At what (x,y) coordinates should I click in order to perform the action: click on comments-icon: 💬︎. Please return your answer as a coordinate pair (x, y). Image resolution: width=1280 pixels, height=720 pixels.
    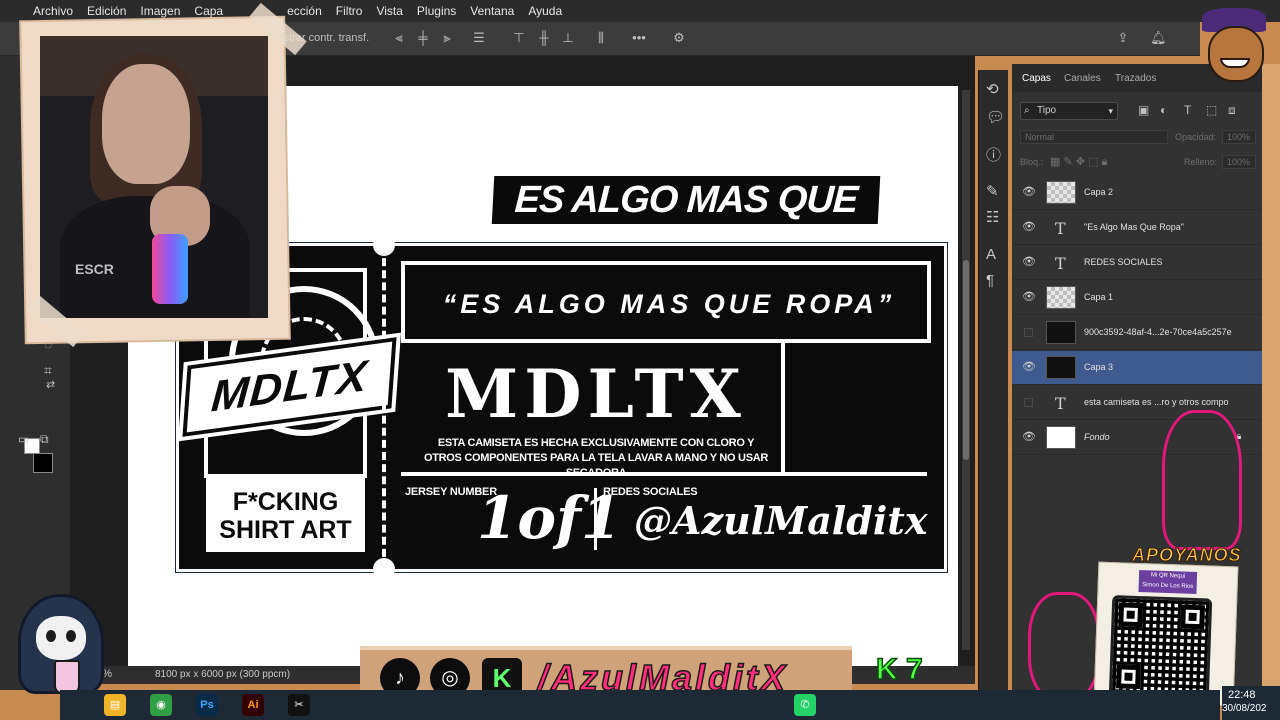
    Looking at the image, I should click on (995, 117).